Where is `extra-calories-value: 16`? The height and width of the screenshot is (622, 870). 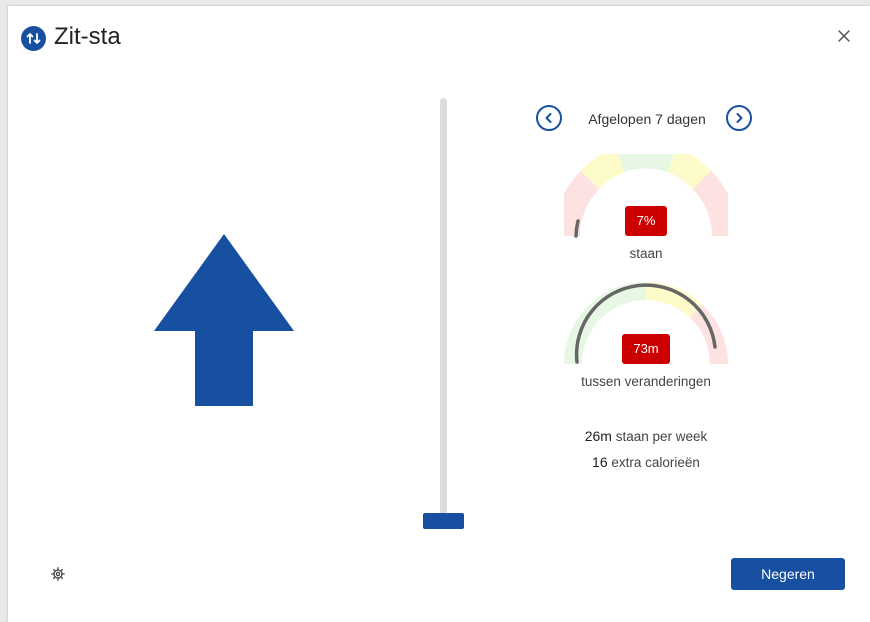
extra-calories-value: 16 is located at coordinates (600, 462).